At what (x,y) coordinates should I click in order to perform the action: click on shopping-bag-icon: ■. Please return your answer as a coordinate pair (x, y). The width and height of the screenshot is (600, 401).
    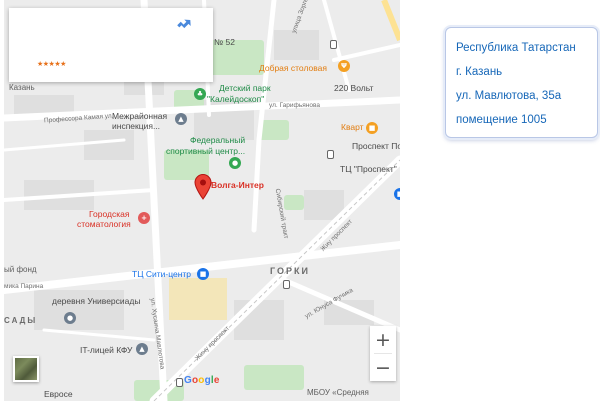
    Looking at the image, I should click on (372, 128).